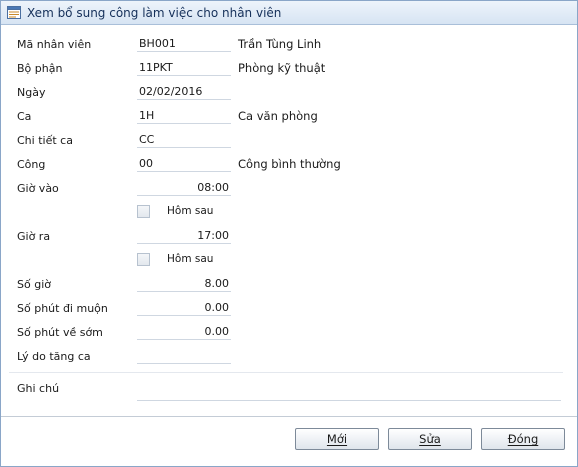 This screenshot has width=578, height=467. What do you see at coordinates (24, 116) in the screenshot?
I see `shift-label: Ca` at bounding box center [24, 116].